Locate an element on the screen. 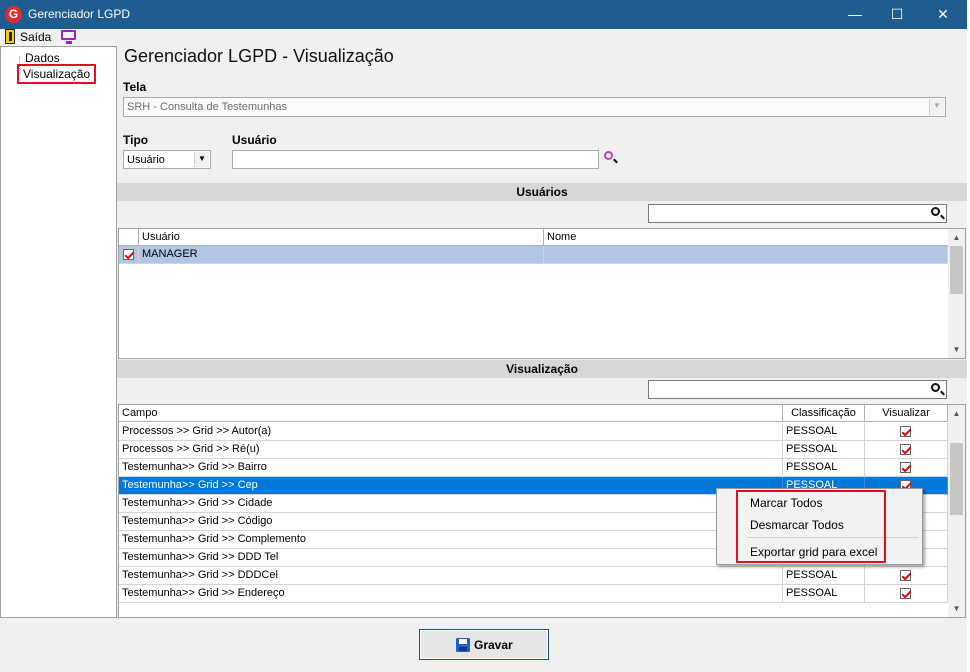 The image size is (970, 672). table-row: Testemunha>> Grid >> Endereço PESSOAL is located at coordinates (533, 594).